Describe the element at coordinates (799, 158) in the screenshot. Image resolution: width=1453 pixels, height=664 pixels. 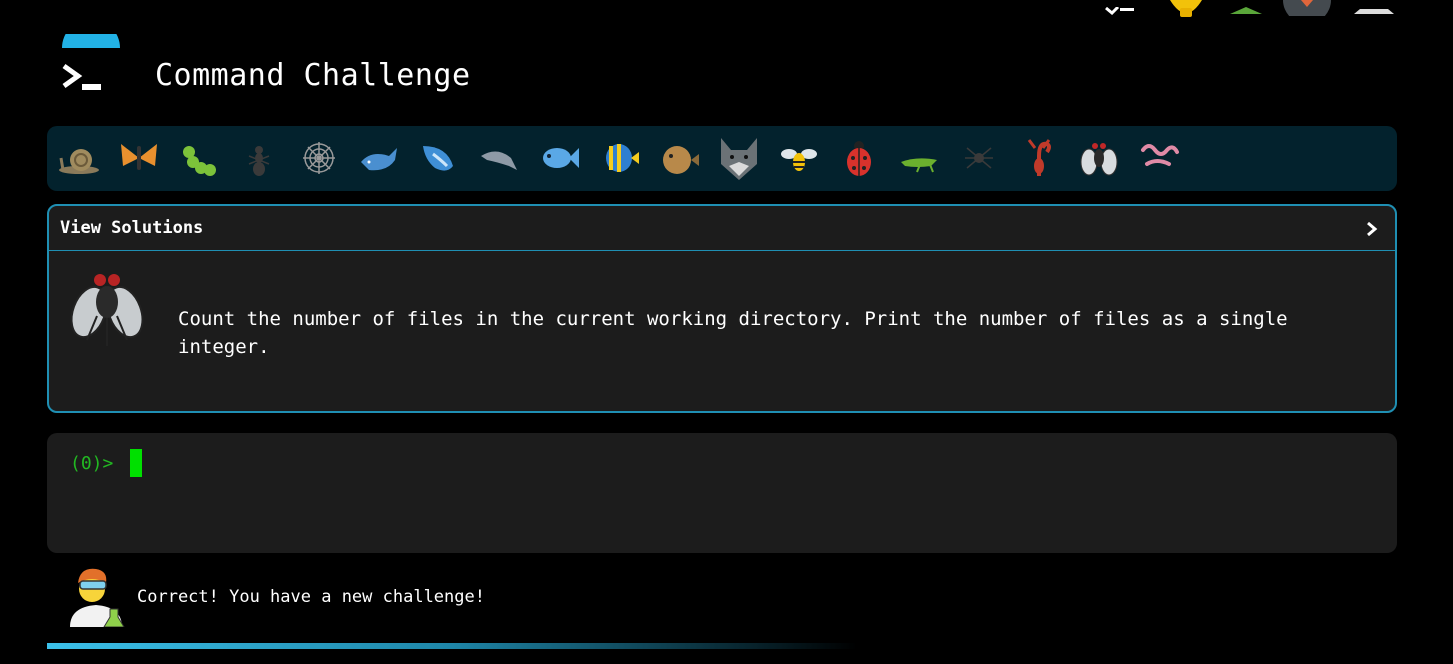
I see `bee-icon` at that location.